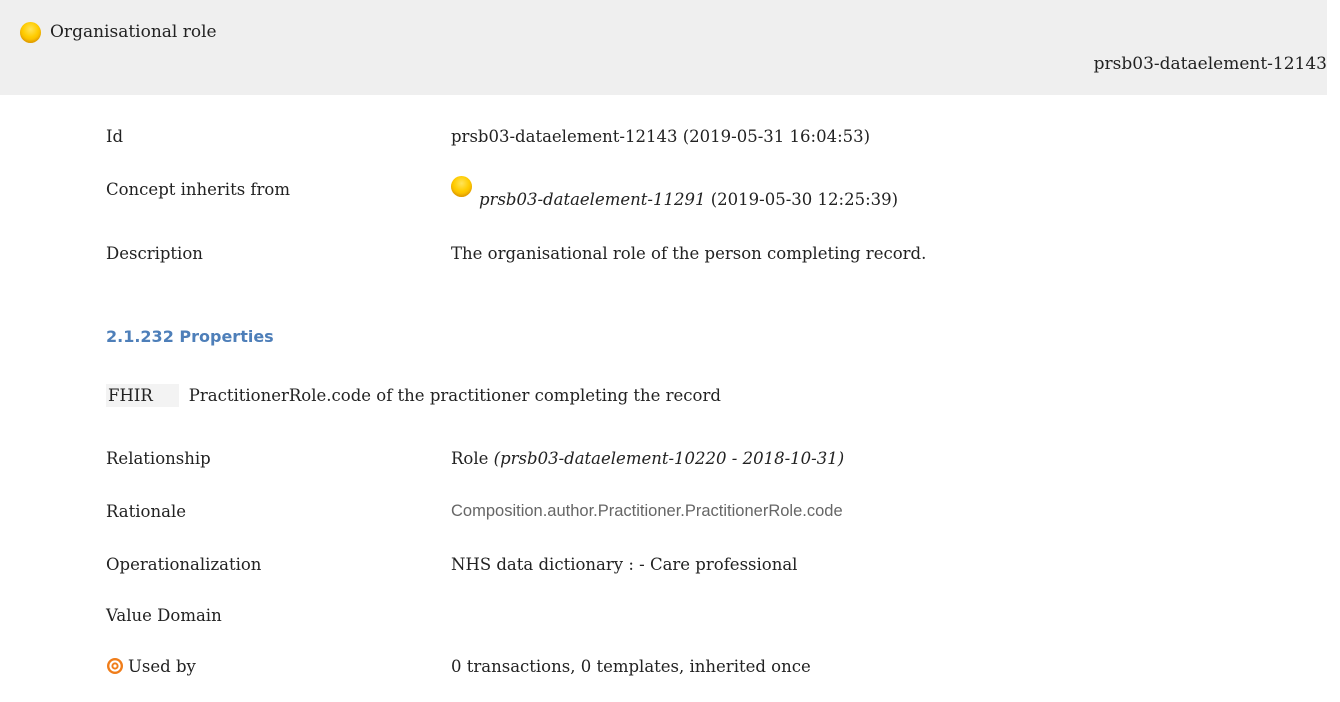 The height and width of the screenshot is (702, 1340). Describe the element at coordinates (115, 136) in the screenshot. I see `id-label: Id` at that location.